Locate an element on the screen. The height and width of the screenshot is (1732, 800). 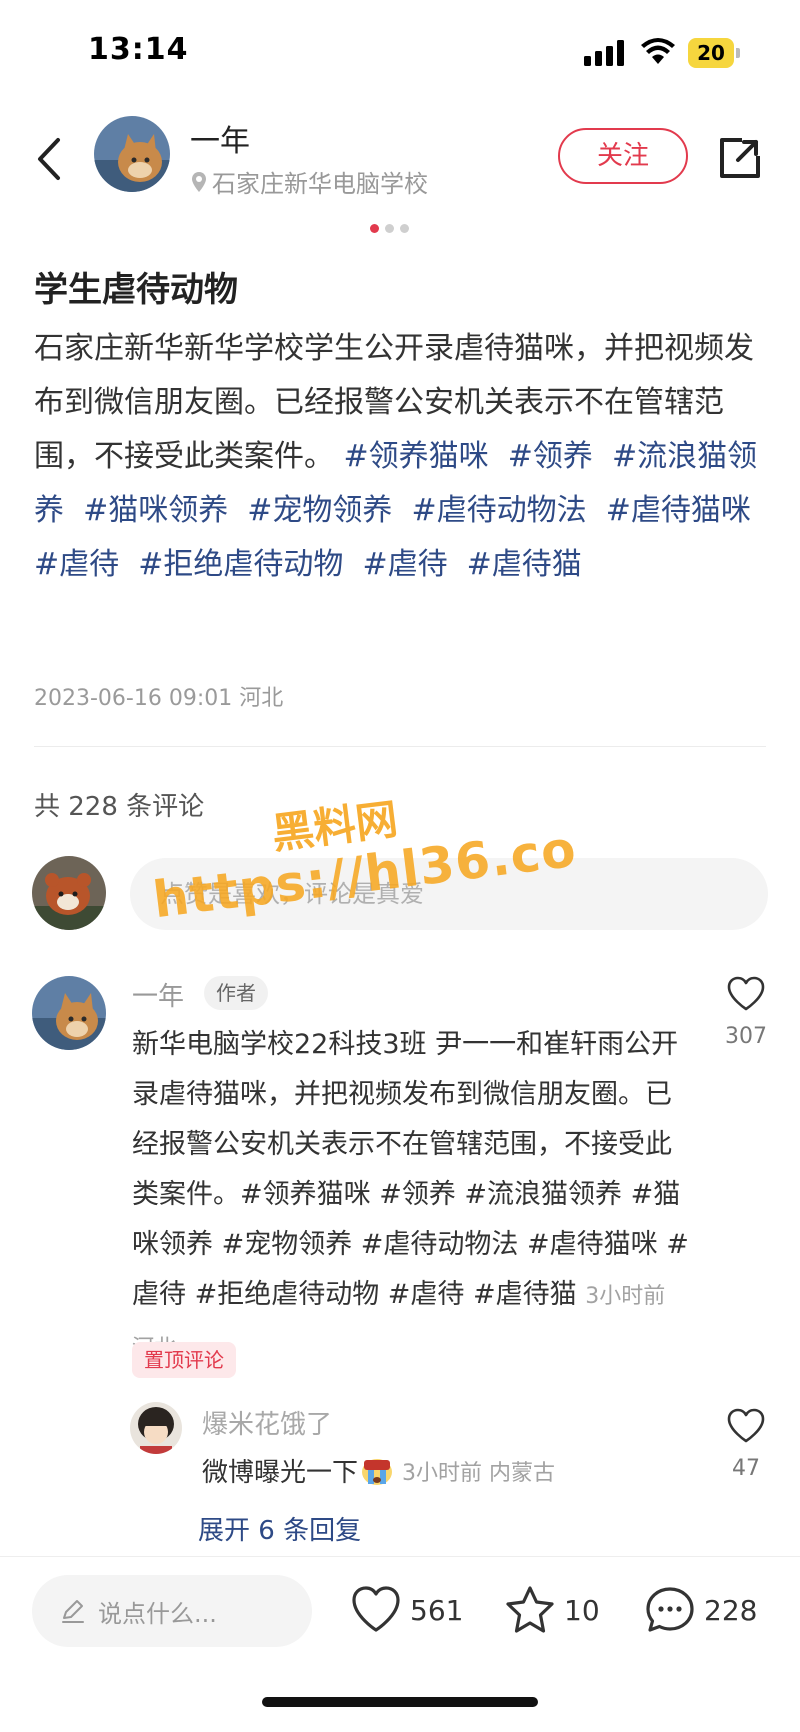
battery-level: 20 is located at coordinates (711, 53).